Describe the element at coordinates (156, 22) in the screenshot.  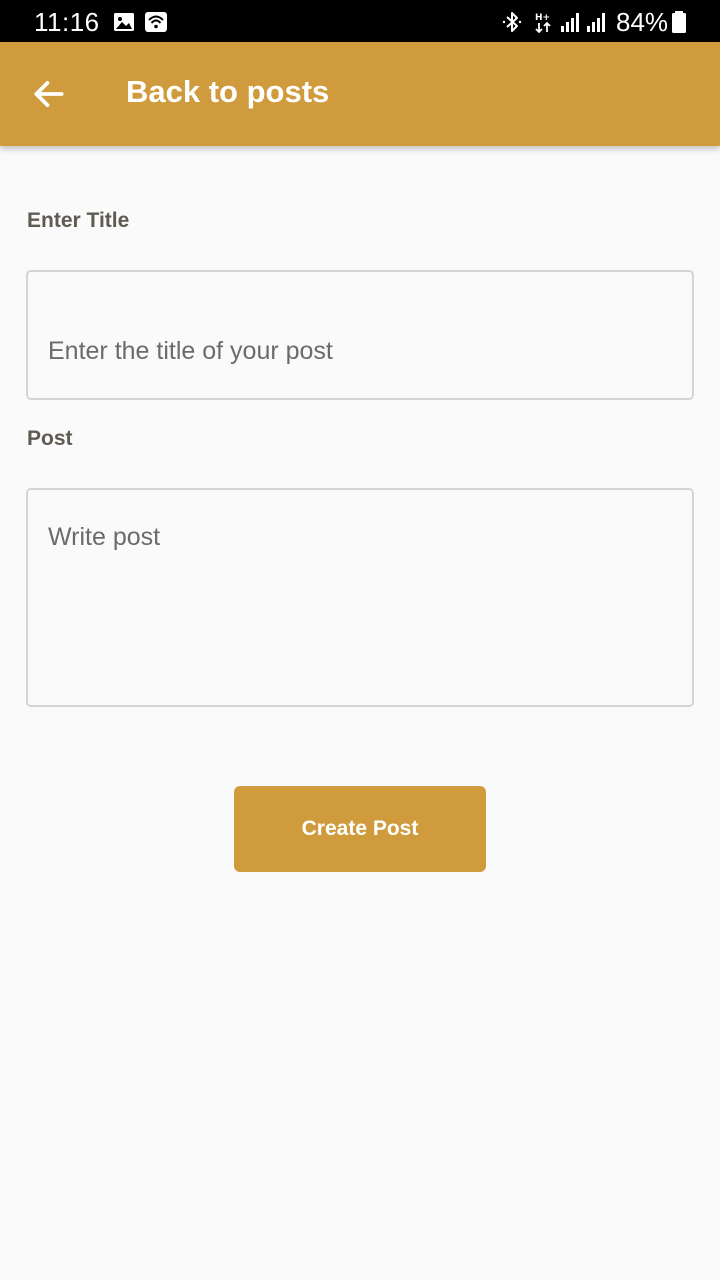
I see `wifi-icon` at that location.